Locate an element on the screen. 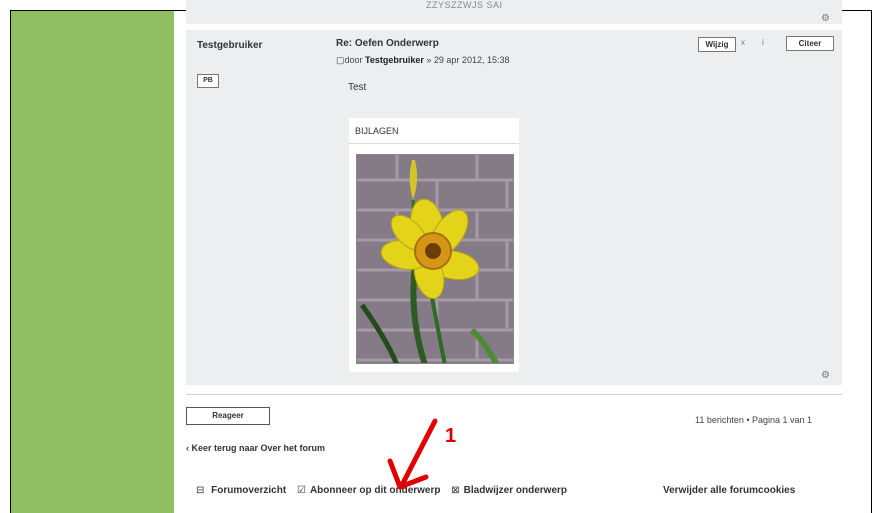  pm-button: PB is located at coordinates (208, 81).